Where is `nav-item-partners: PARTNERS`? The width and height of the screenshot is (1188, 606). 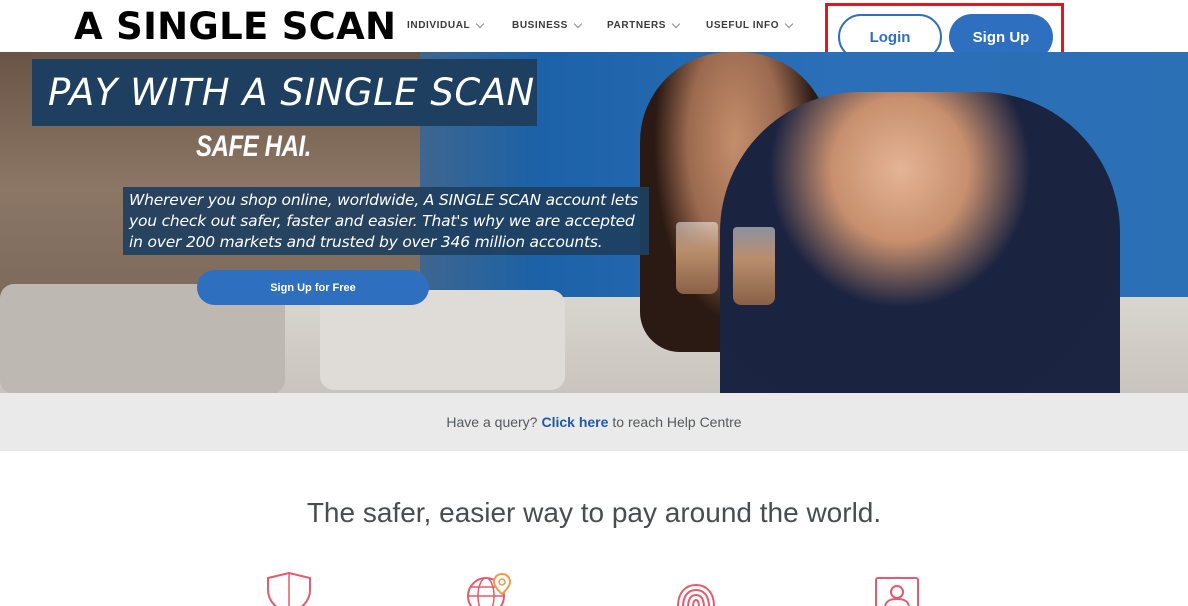 nav-item-partners: PARTNERS is located at coordinates (656, 25).